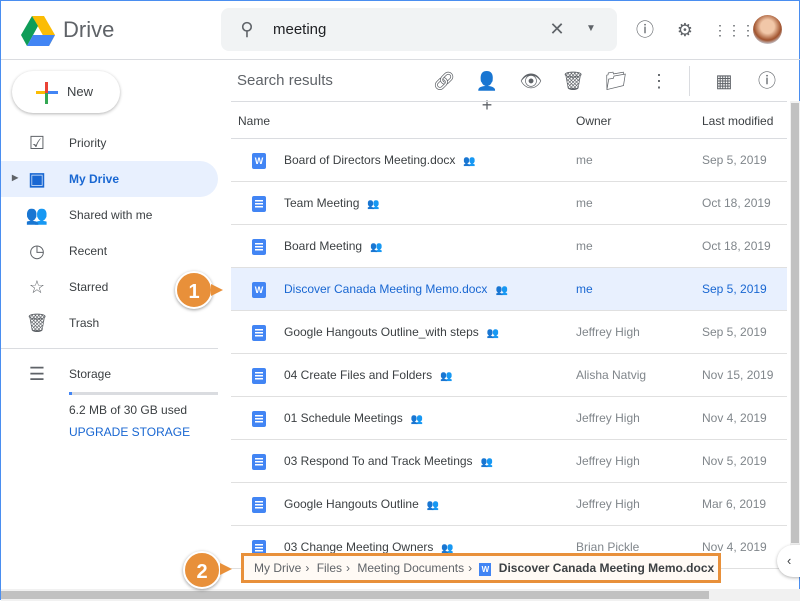 This screenshot has width=800, height=601. I want to click on app-title: Drive, so click(89, 29).